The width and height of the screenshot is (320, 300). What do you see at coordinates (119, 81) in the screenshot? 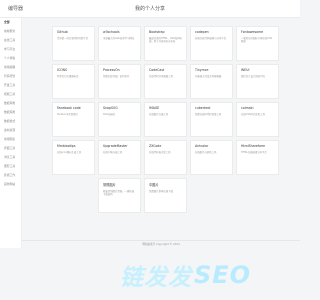
I see `link-card: ProcessOn 免费在线作图，实时协作` at bounding box center [119, 81].